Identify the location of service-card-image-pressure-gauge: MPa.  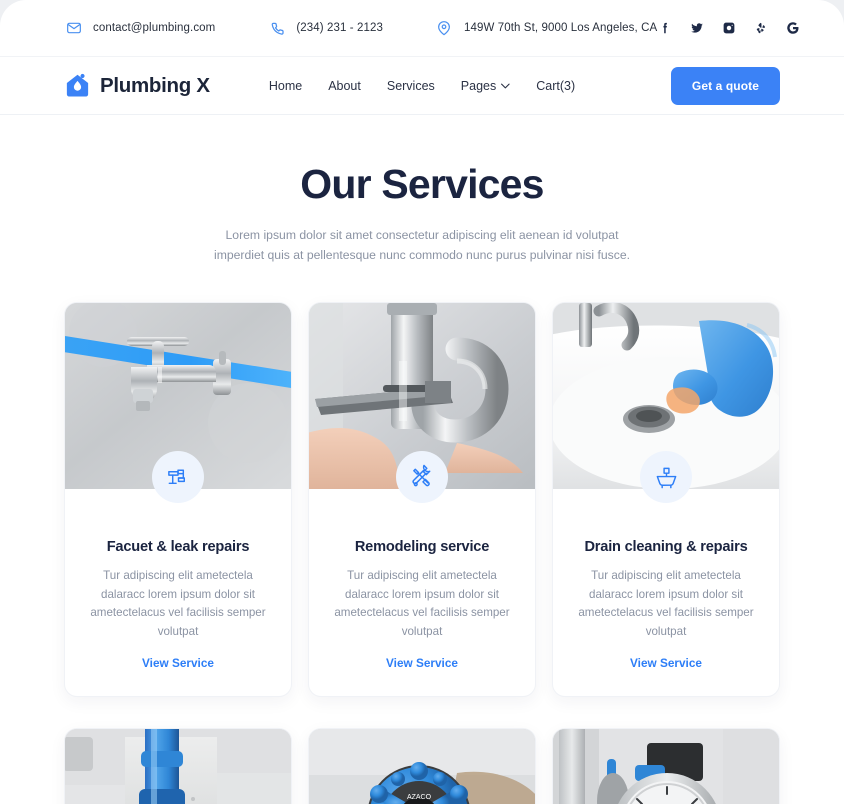
(666, 766).